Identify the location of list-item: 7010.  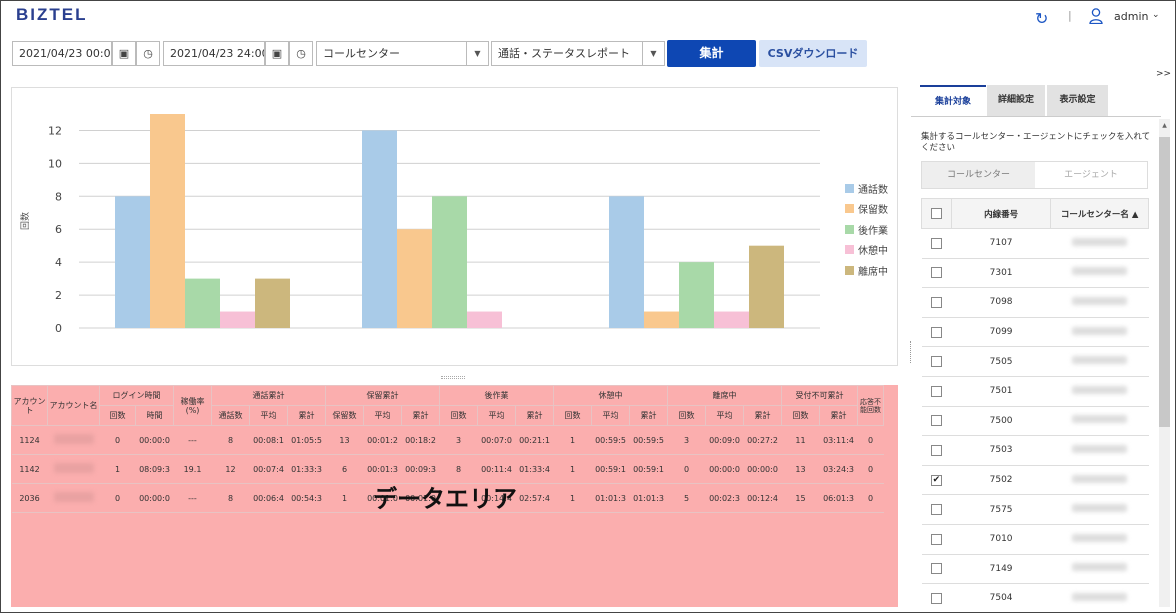
(1035, 539).